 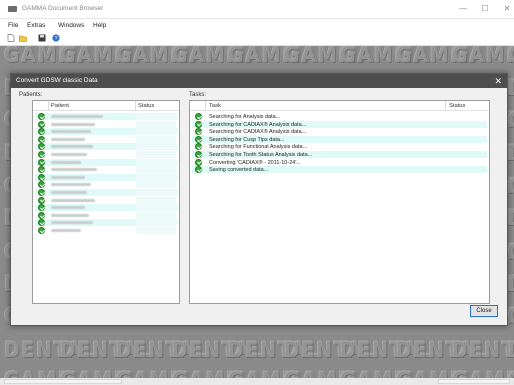 What do you see at coordinates (57, 80) in the screenshot?
I see `dialog-title: Convert GDSW classic Data` at bounding box center [57, 80].